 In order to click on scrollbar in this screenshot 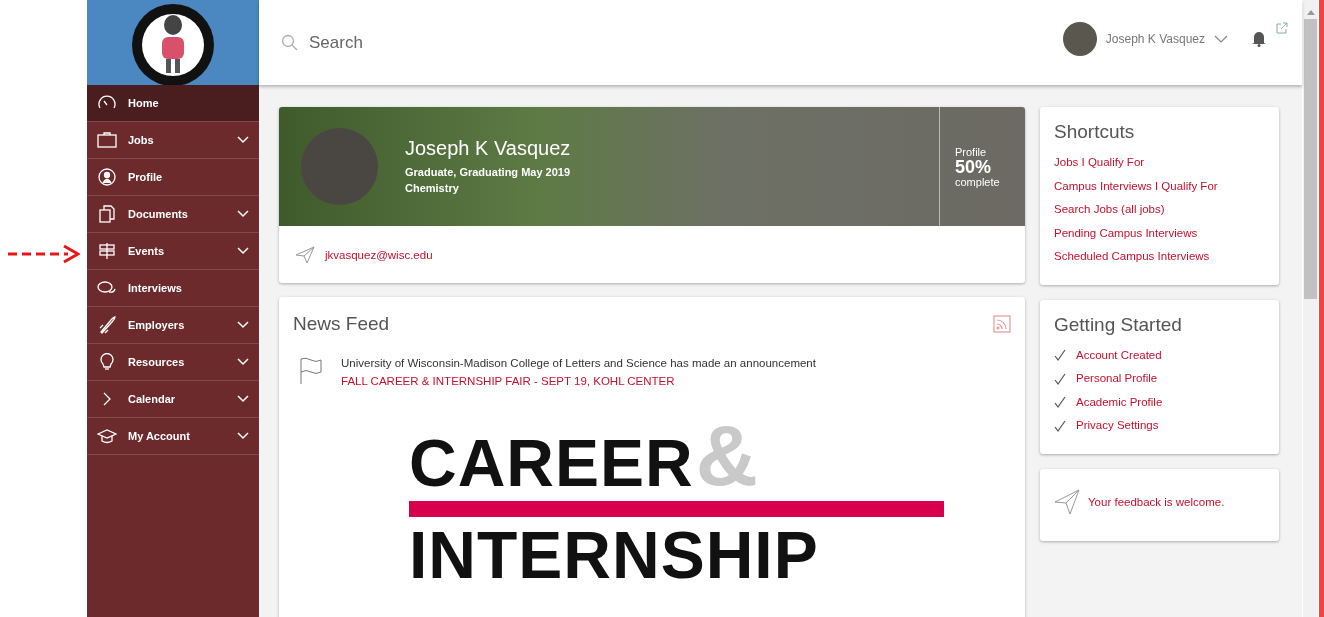, I will do `click(1311, 308)`.